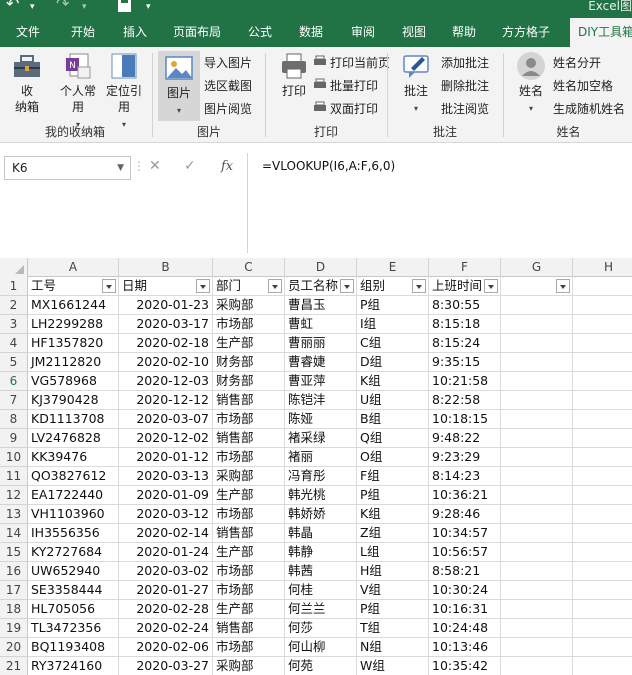 This screenshot has height=675, width=632. I want to click on collect-box-button: 收 纳箱, so click(27, 83).